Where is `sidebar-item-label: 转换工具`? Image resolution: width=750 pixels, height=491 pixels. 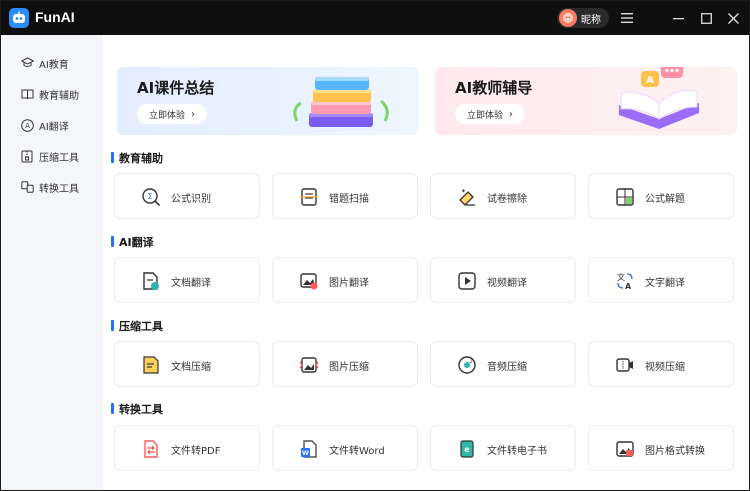 sidebar-item-label: 转换工具 is located at coordinates (59, 189).